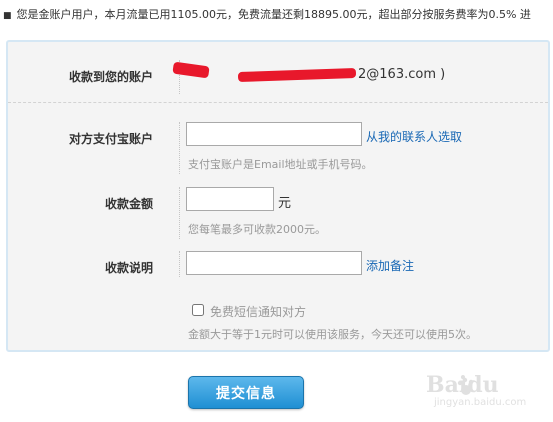 The image size is (553, 422). What do you see at coordinates (414, 136) in the screenshot?
I see `select-from-contacts-link: 从我的联系人选取` at bounding box center [414, 136].